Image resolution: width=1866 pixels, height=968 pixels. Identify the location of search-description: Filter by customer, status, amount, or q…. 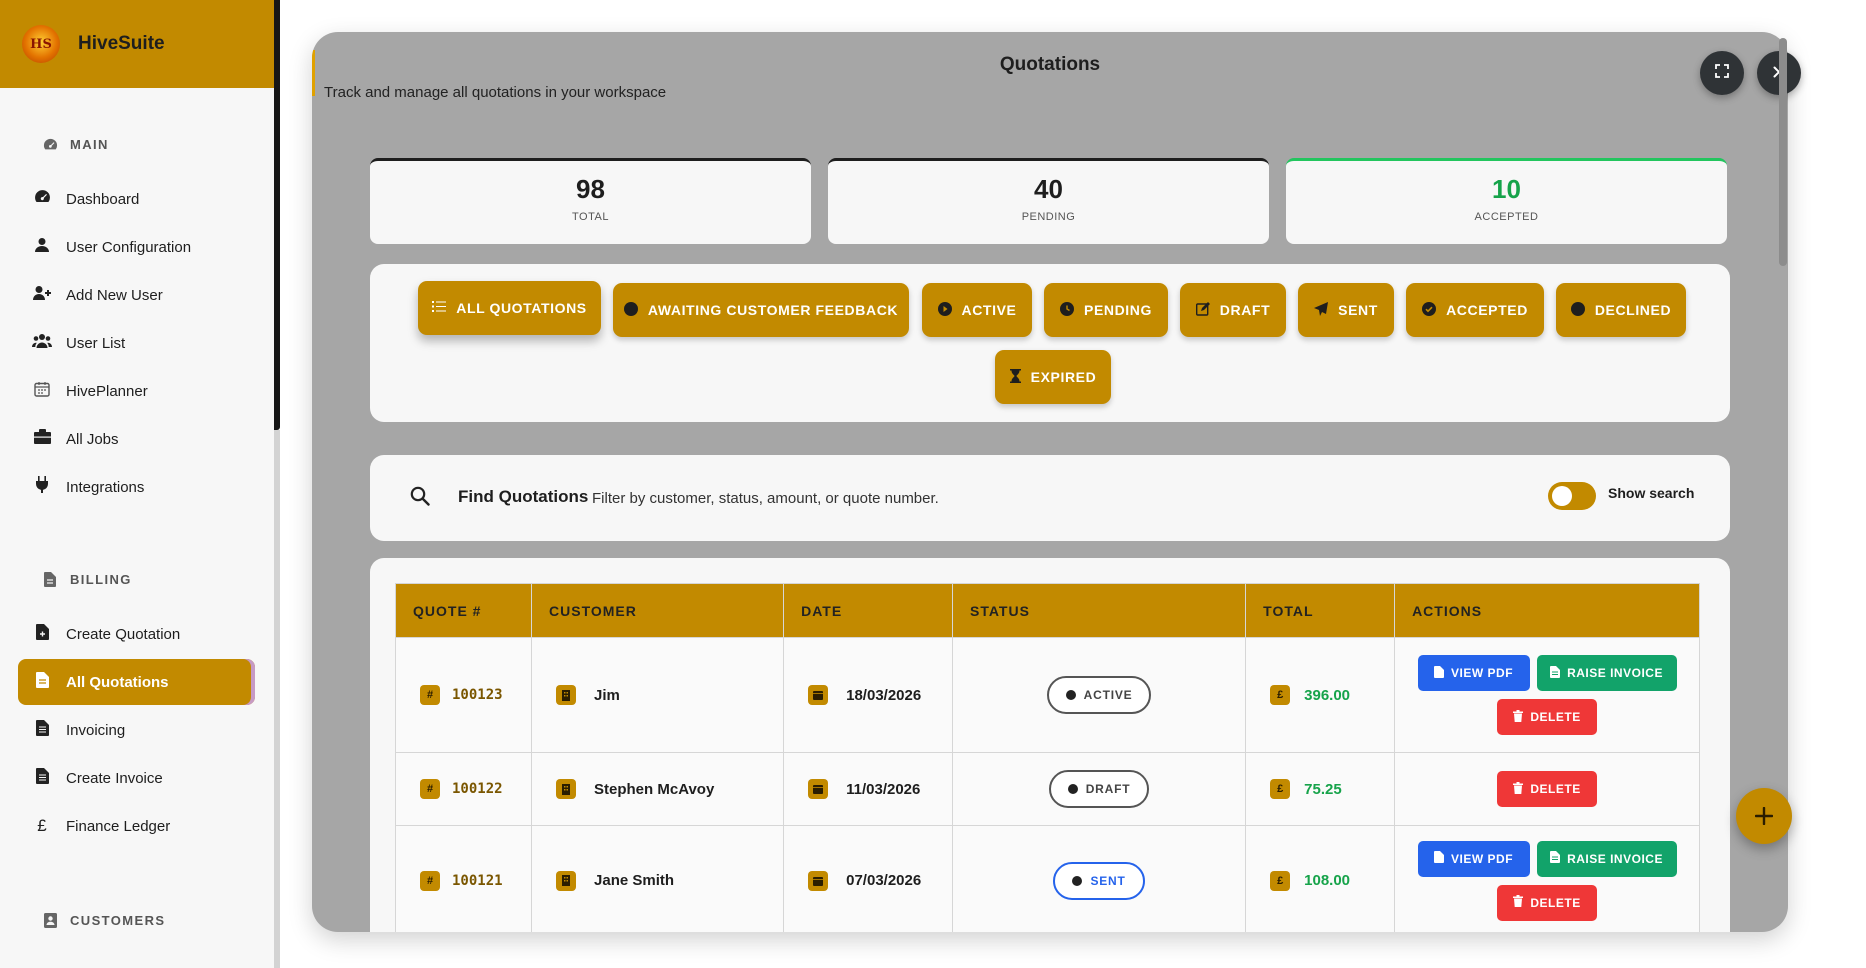
(765, 498).